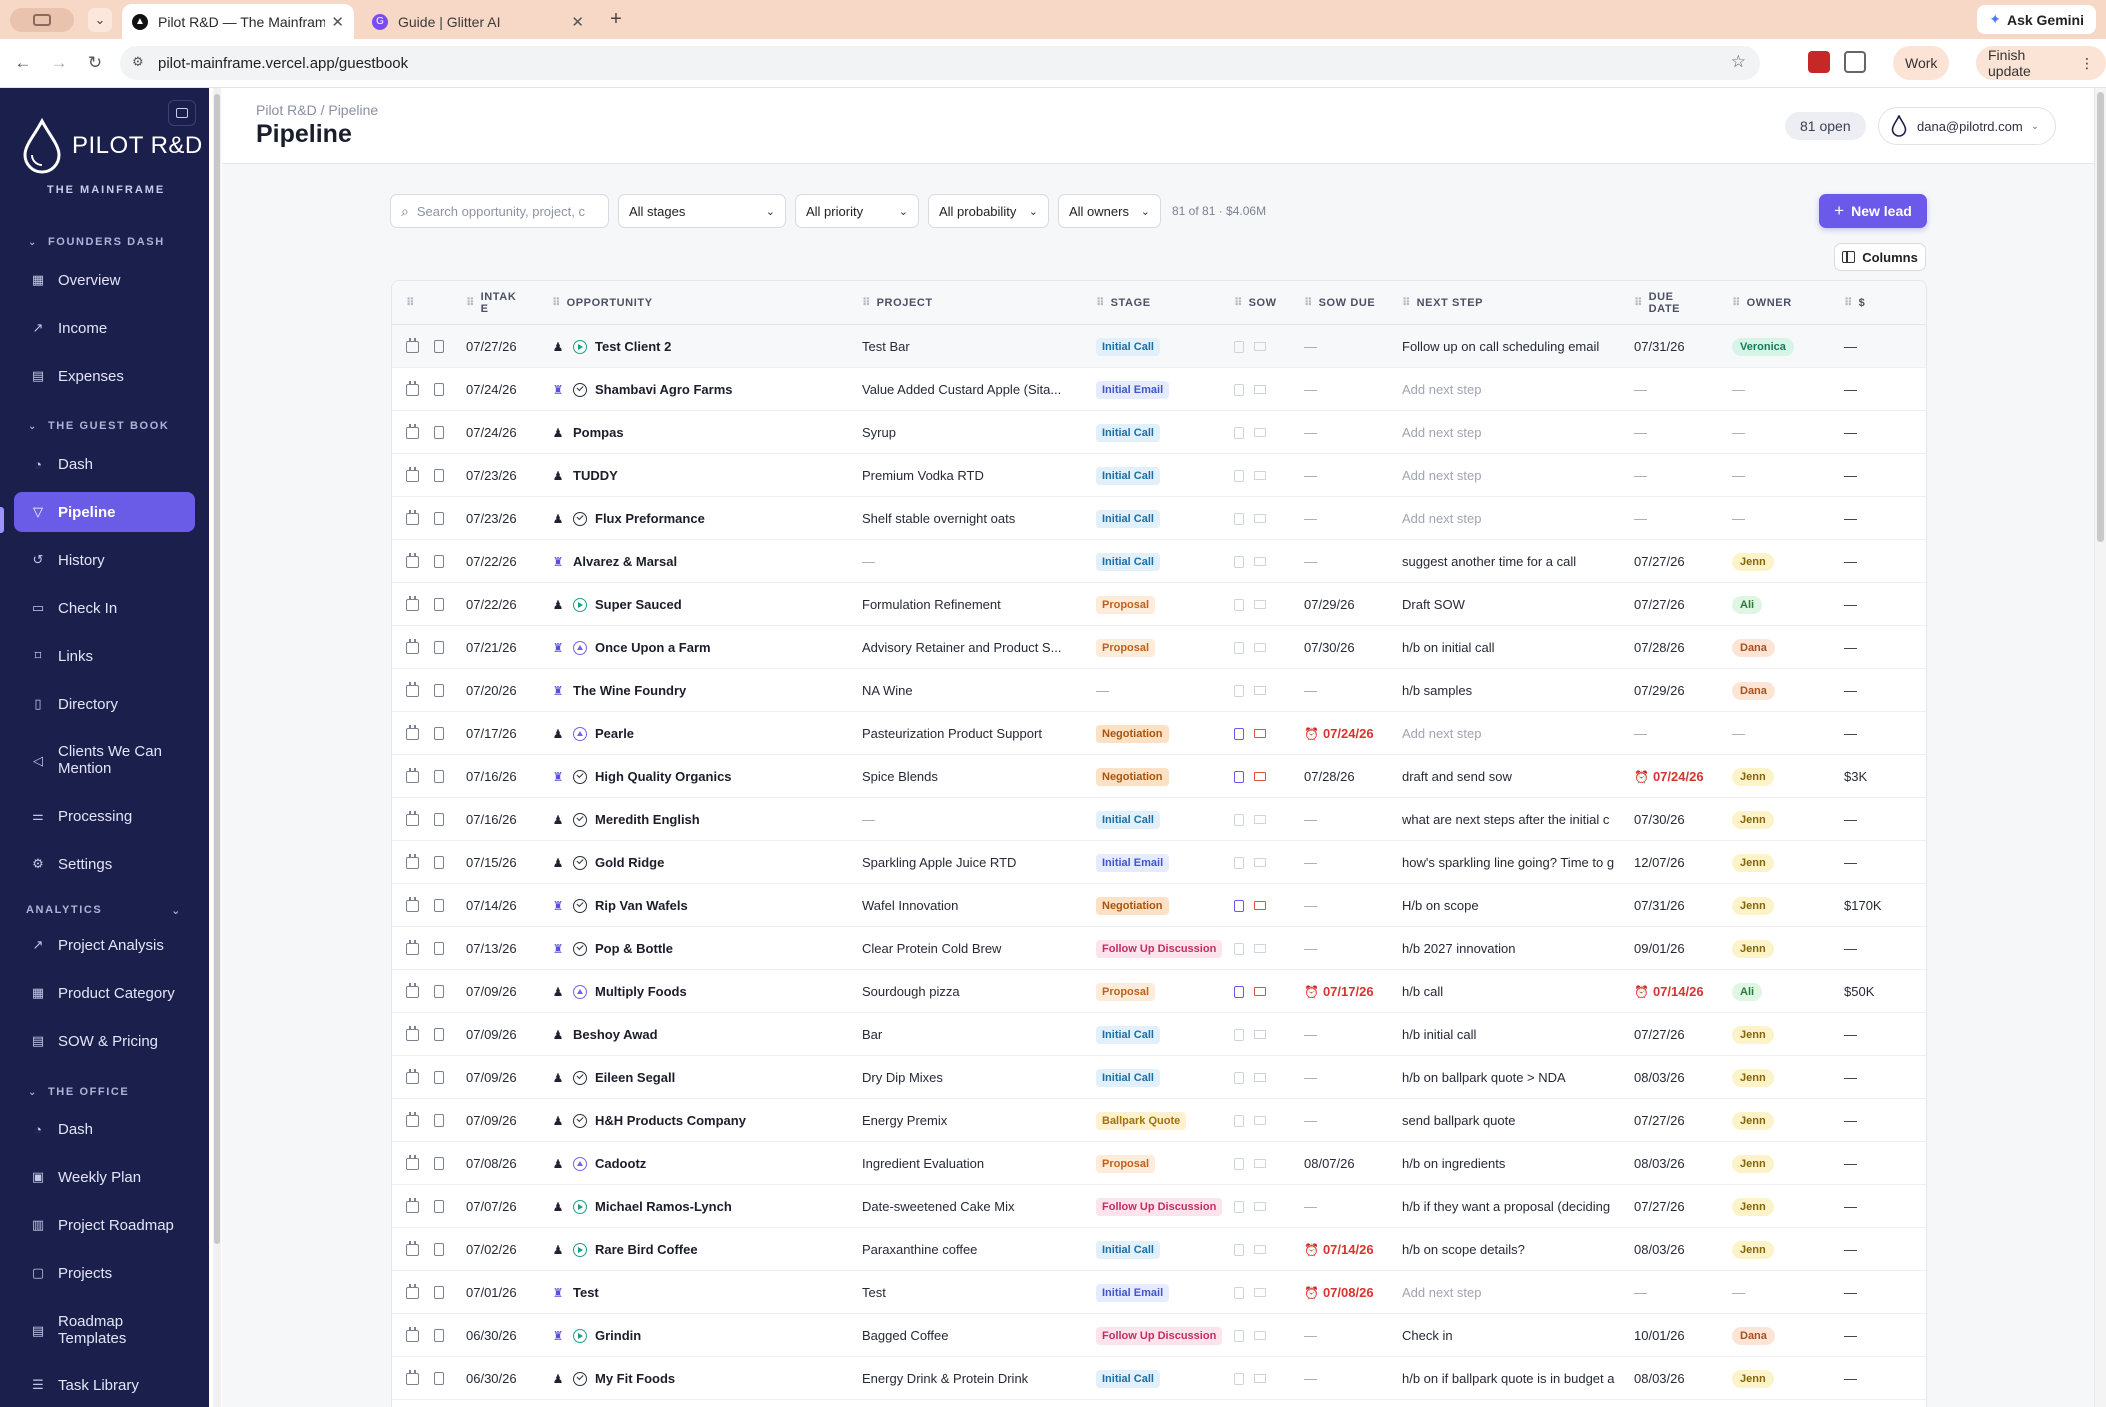  I want to click on sidebar-item-expenses: ▤ Expenses, so click(104, 376).